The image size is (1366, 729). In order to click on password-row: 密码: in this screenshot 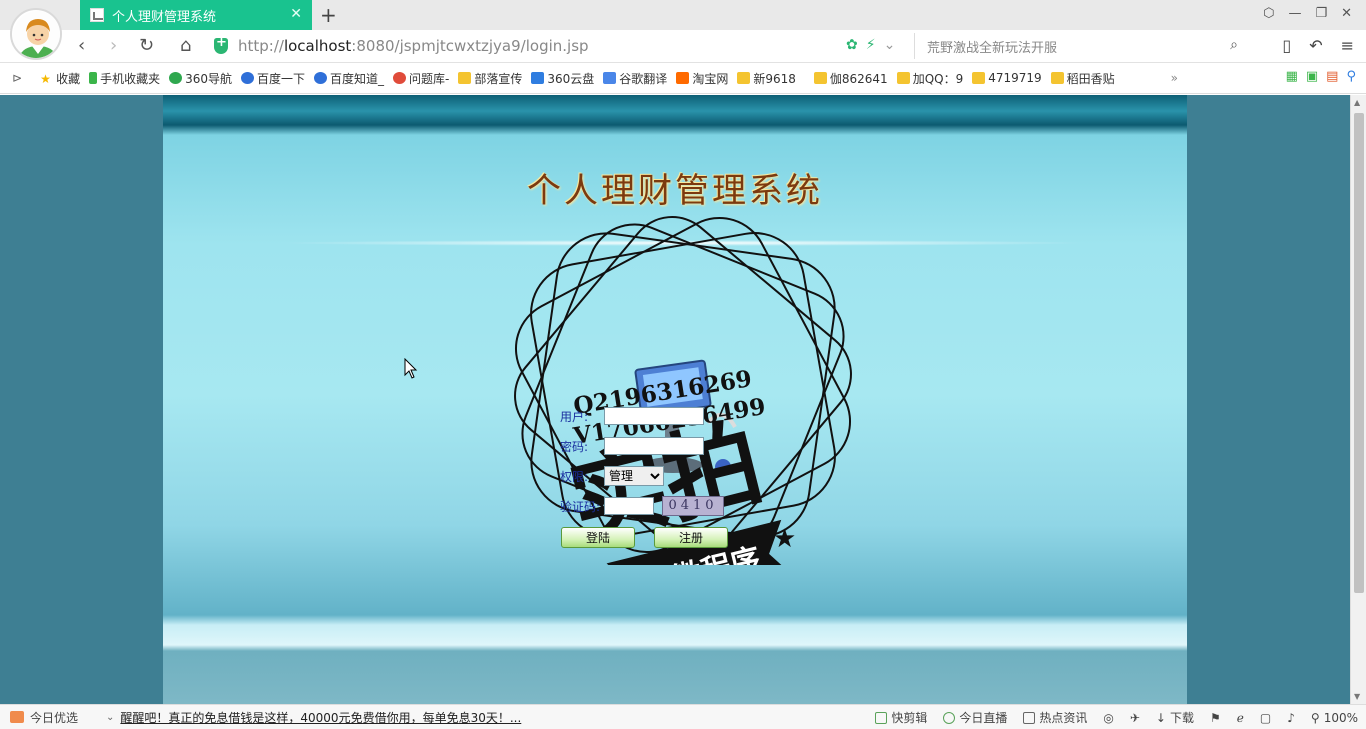, I will do `click(632, 446)`.